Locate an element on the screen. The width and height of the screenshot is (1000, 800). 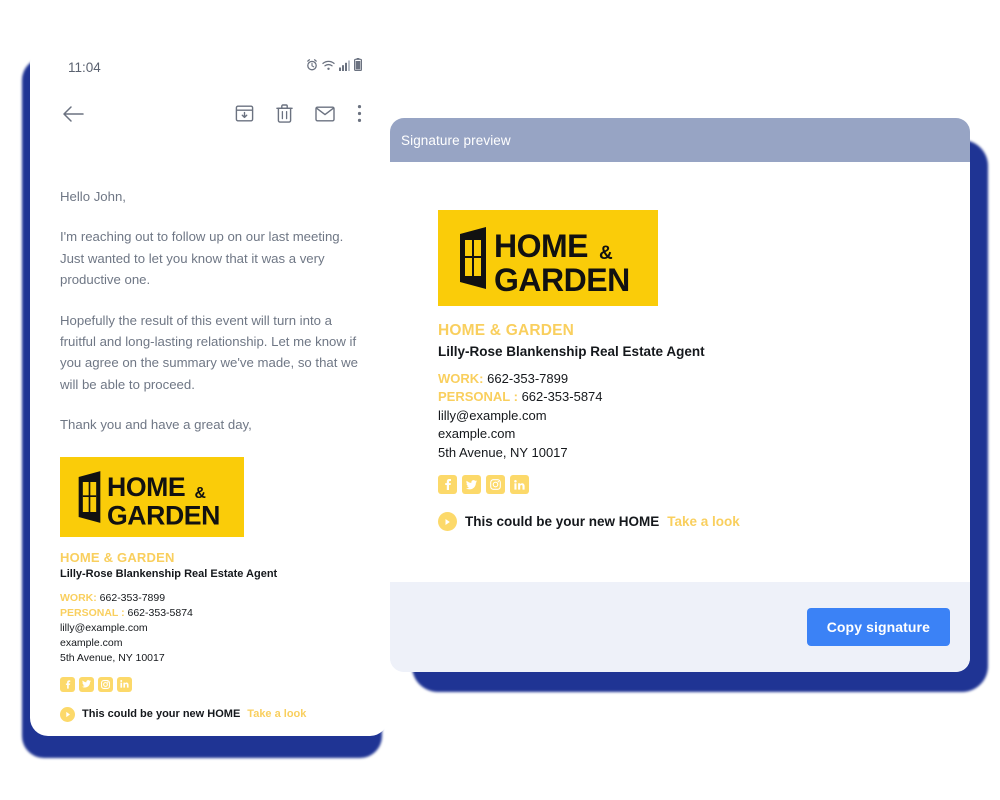
trash-icon is located at coordinates (284, 116).